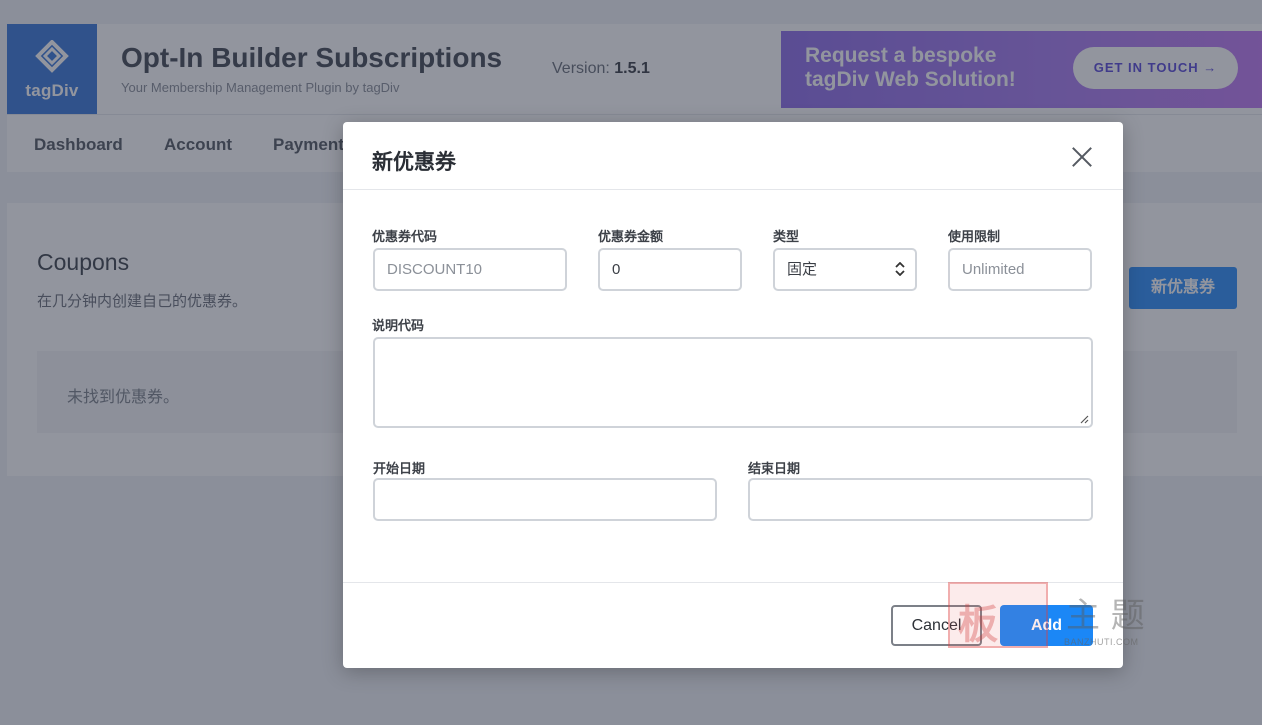  Describe the element at coordinates (936, 625) in the screenshot. I see `cancel-button: Cancel` at that location.